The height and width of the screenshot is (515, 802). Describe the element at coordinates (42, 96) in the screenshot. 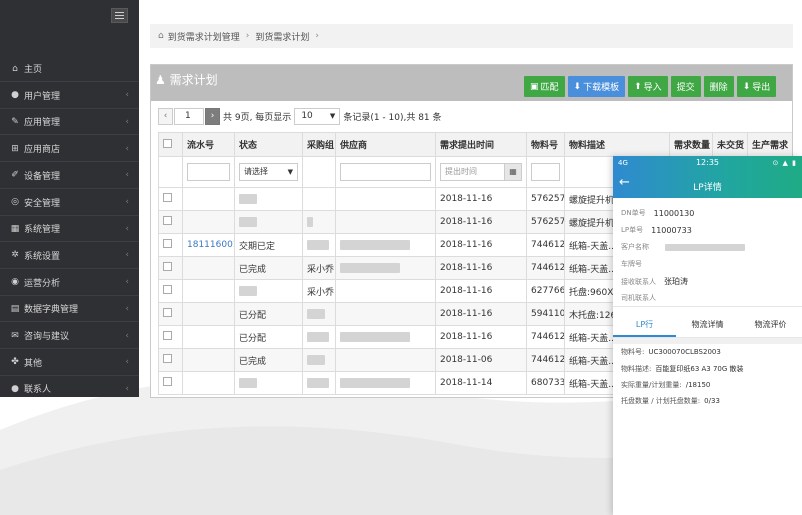

I see `sidebar-item-label: 用户管理` at that location.